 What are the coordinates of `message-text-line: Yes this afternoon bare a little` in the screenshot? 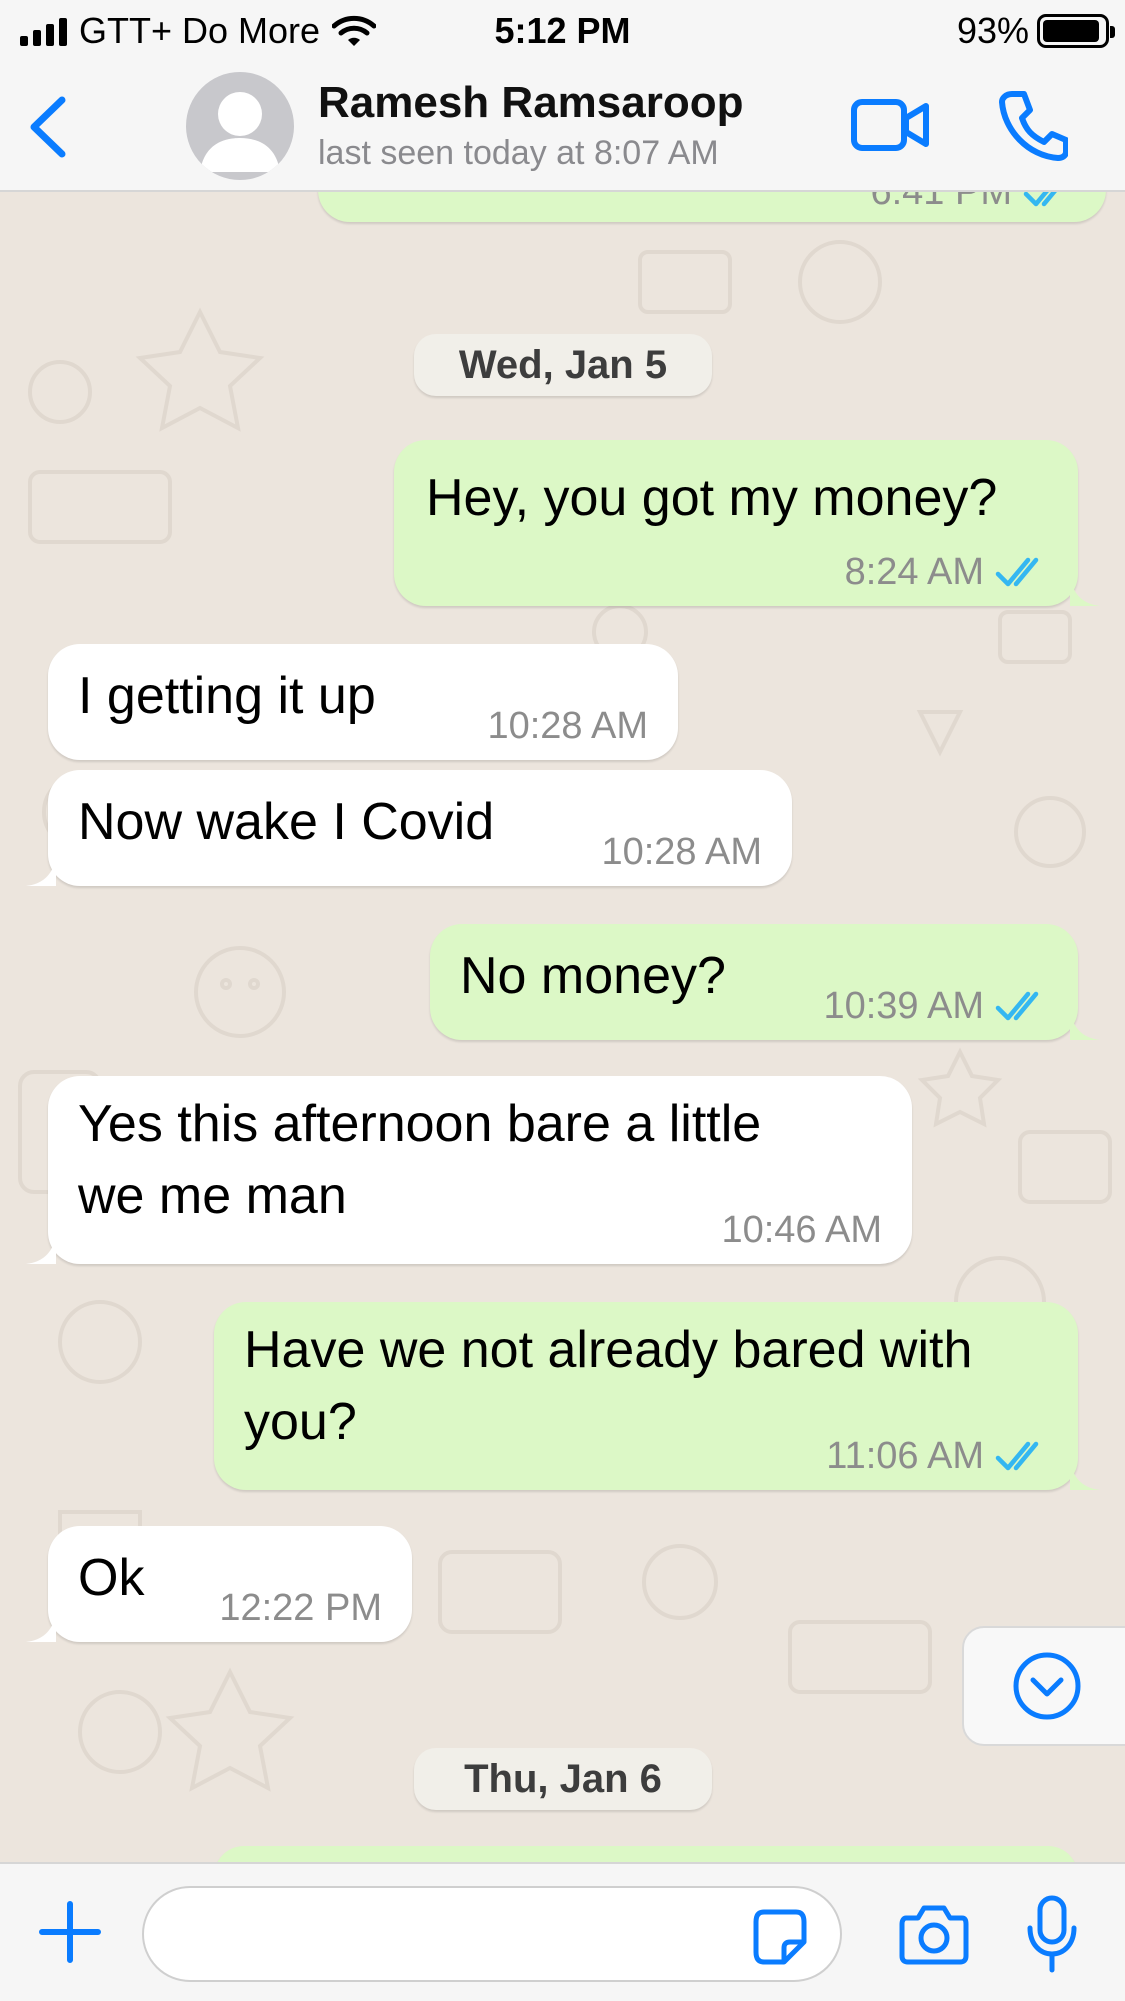 It's located at (420, 1124).